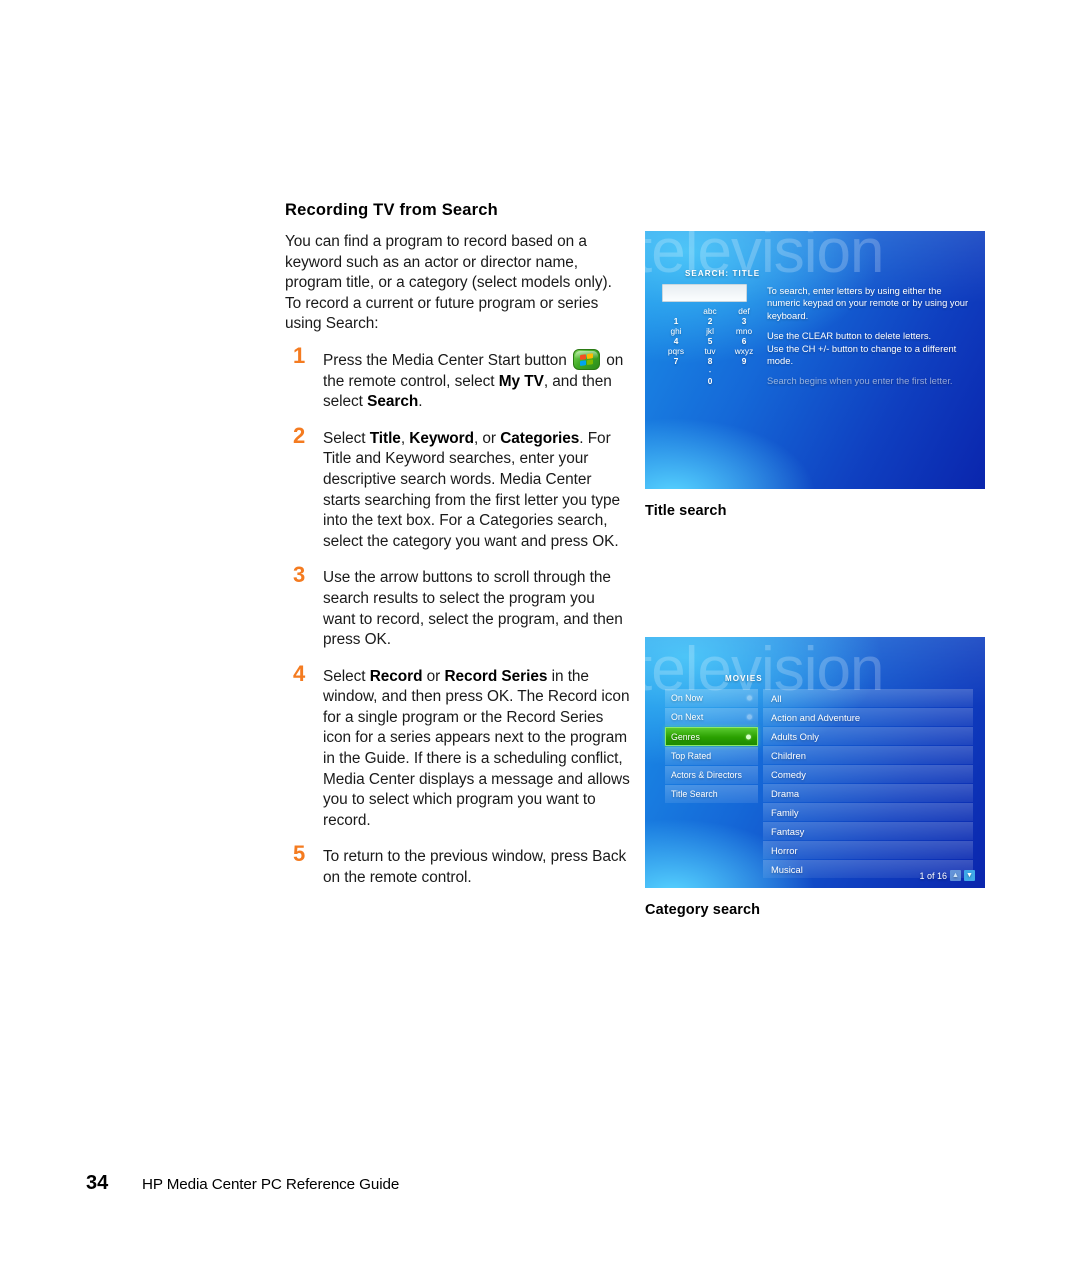 The width and height of the screenshot is (1080, 1270). I want to click on keypad-key-7: pqrs 7, so click(676, 356).